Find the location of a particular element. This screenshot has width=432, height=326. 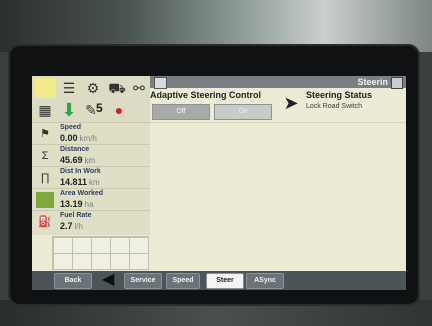

stop-icon: ● is located at coordinates (119, 110).